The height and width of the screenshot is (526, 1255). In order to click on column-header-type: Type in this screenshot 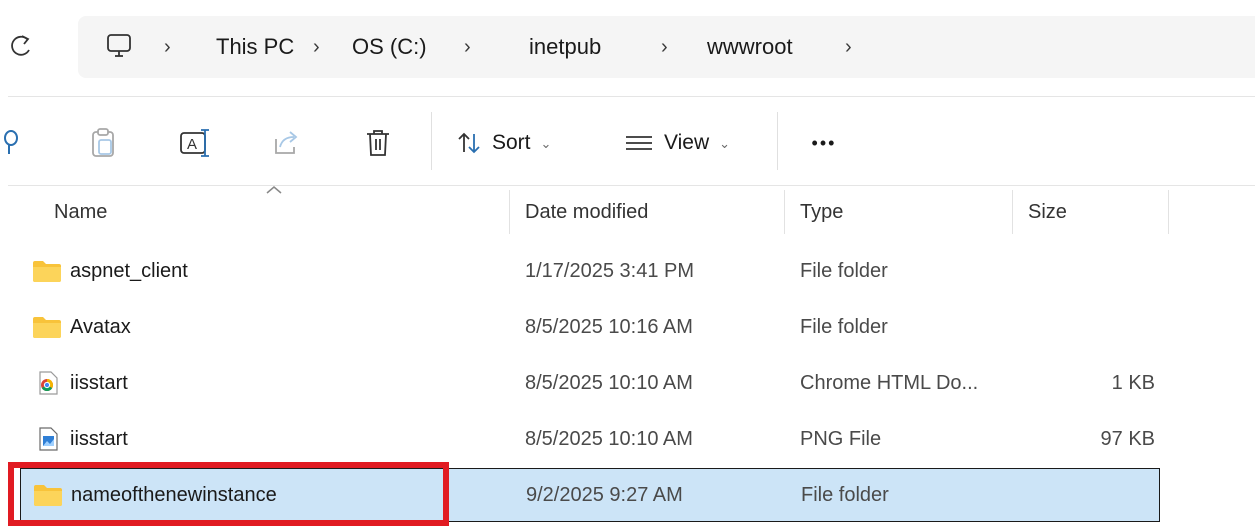, I will do `click(821, 212)`.